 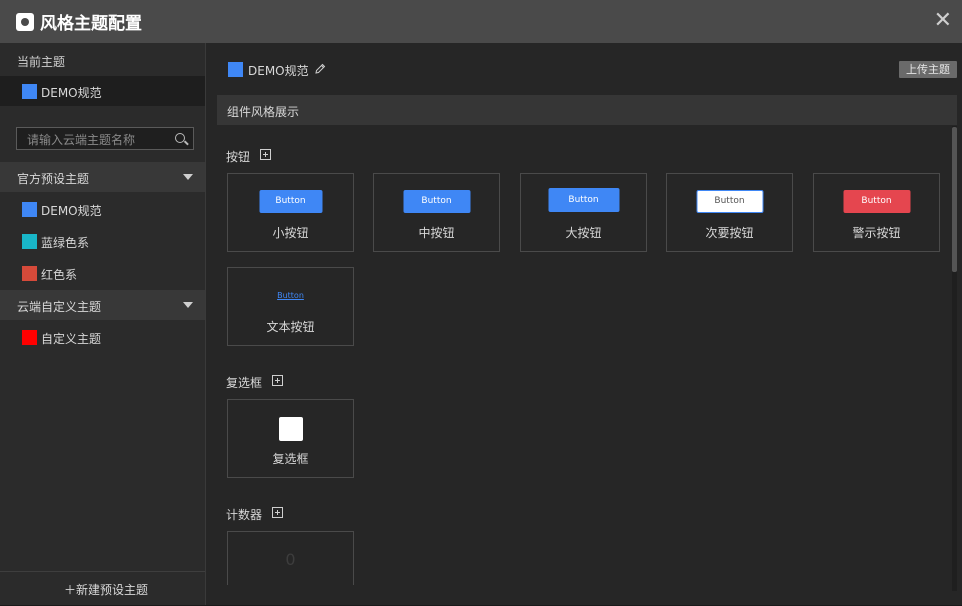 What do you see at coordinates (583, 200) in the screenshot?
I see `large-button-demo: Button` at bounding box center [583, 200].